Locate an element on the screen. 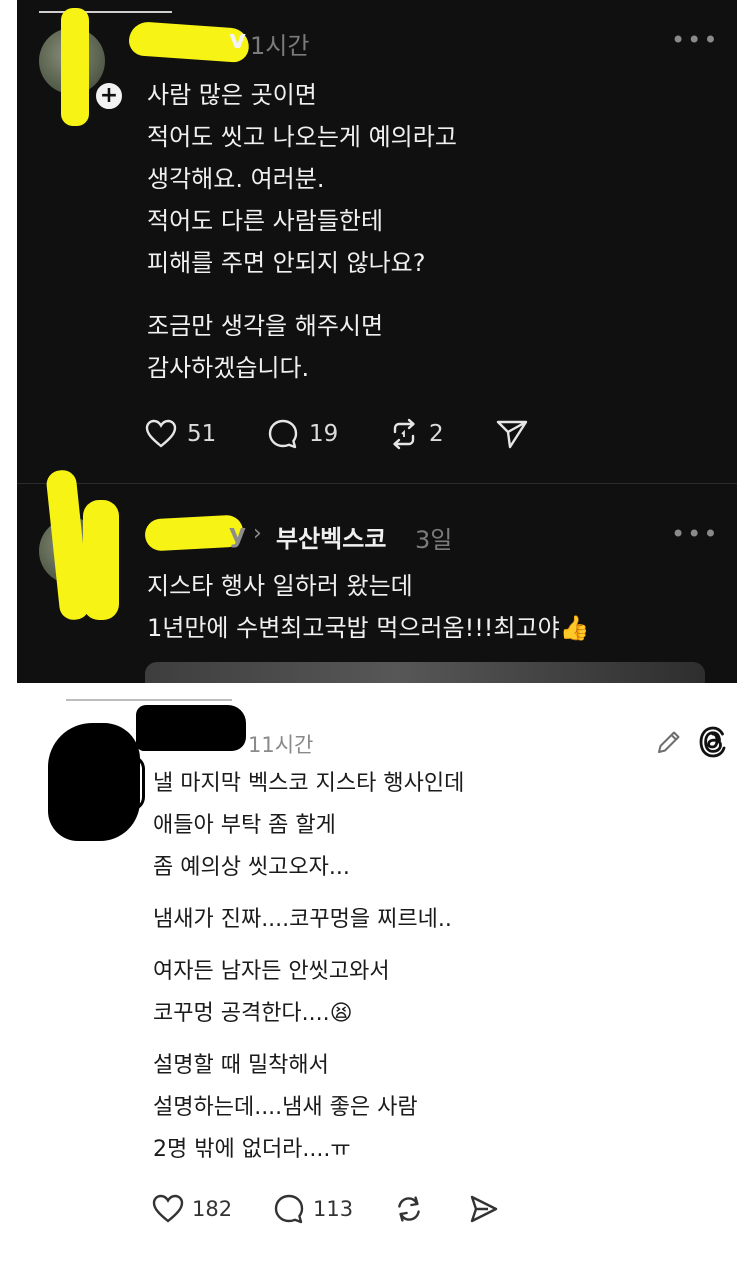  like-count: 182 is located at coordinates (212, 1209).